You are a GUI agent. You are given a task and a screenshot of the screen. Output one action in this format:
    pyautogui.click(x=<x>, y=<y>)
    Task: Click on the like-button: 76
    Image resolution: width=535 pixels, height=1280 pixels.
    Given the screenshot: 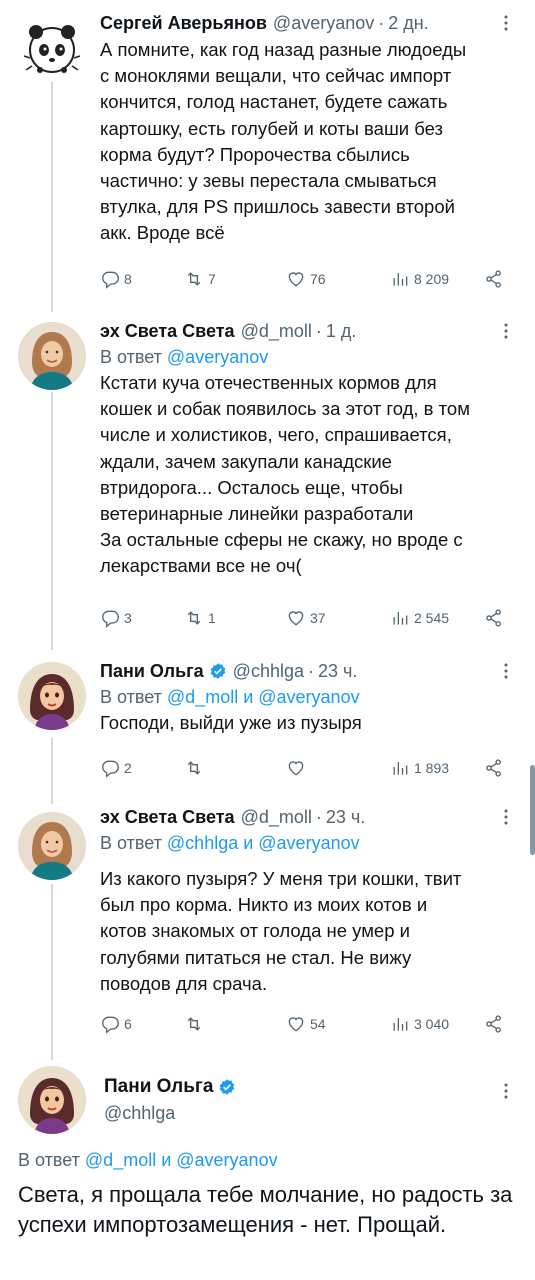 What is the action you would take?
    pyautogui.click(x=306, y=279)
    